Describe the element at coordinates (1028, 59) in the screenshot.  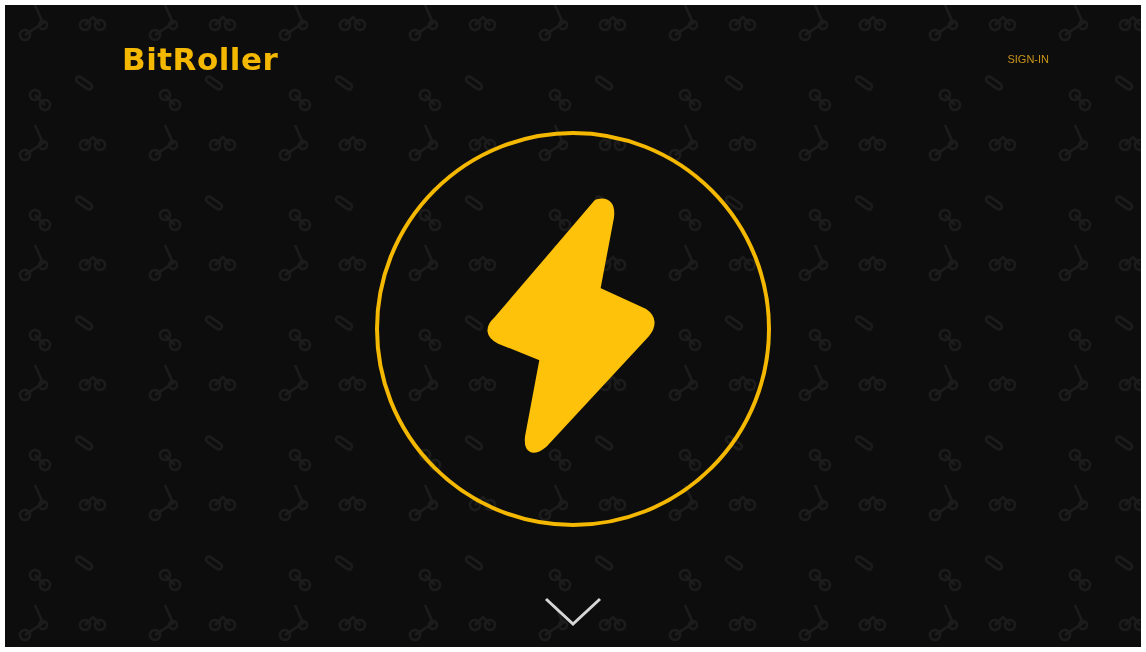
I see `sign-in-link: SIGN-IN` at that location.